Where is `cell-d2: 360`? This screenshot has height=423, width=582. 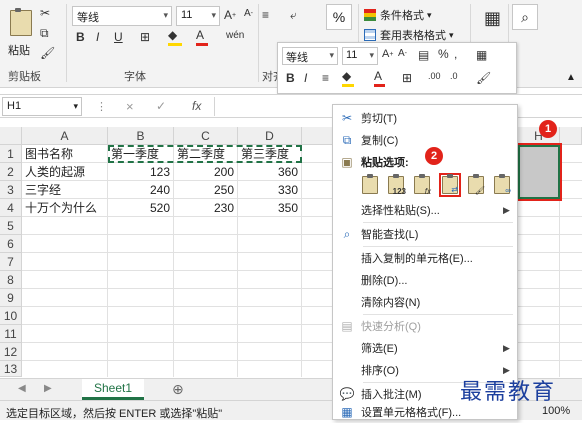 cell-d2: 360 is located at coordinates (270, 172).